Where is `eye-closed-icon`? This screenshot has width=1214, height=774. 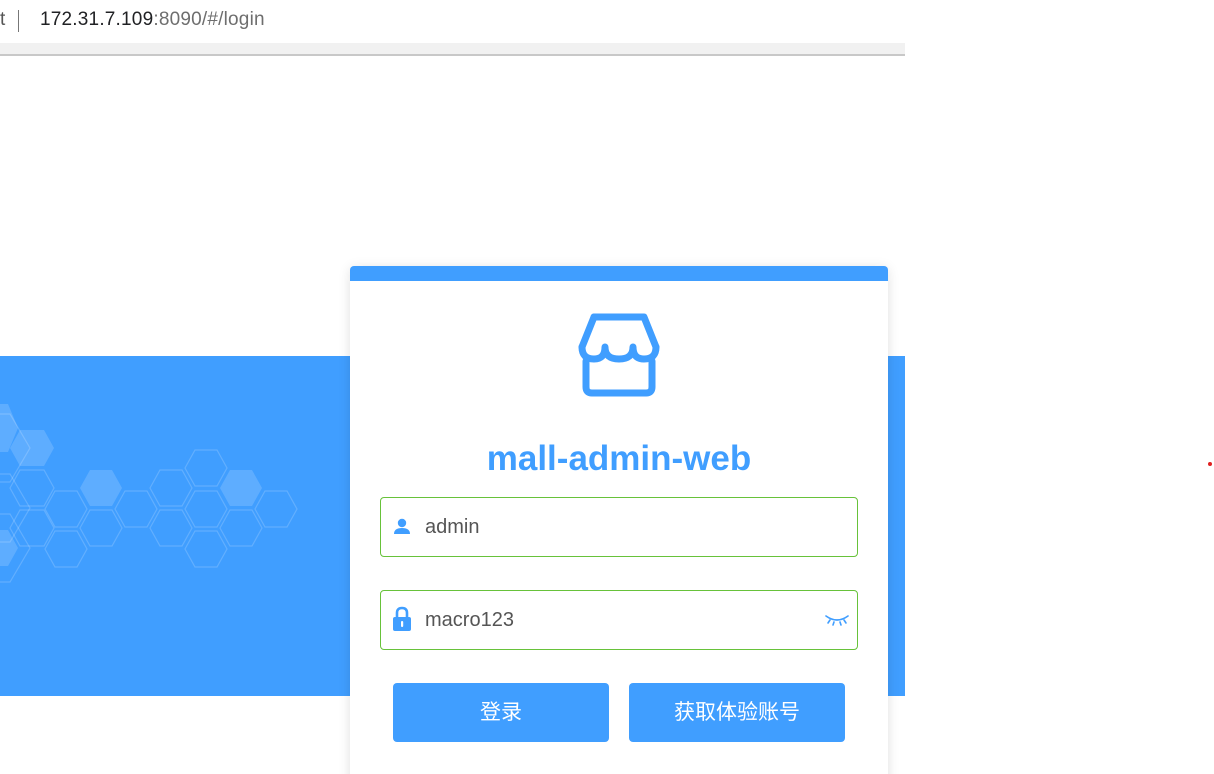 eye-closed-icon is located at coordinates (837, 620).